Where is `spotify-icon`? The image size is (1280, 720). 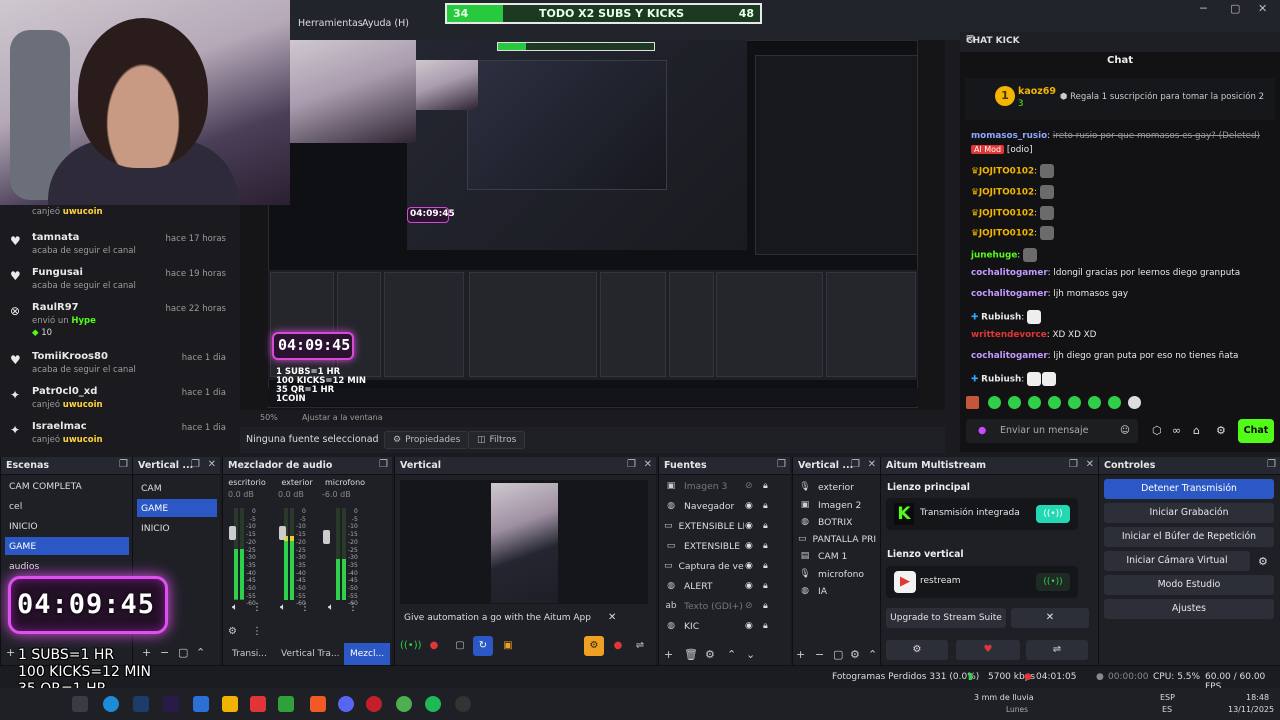
spotify-icon is located at coordinates (433, 704).